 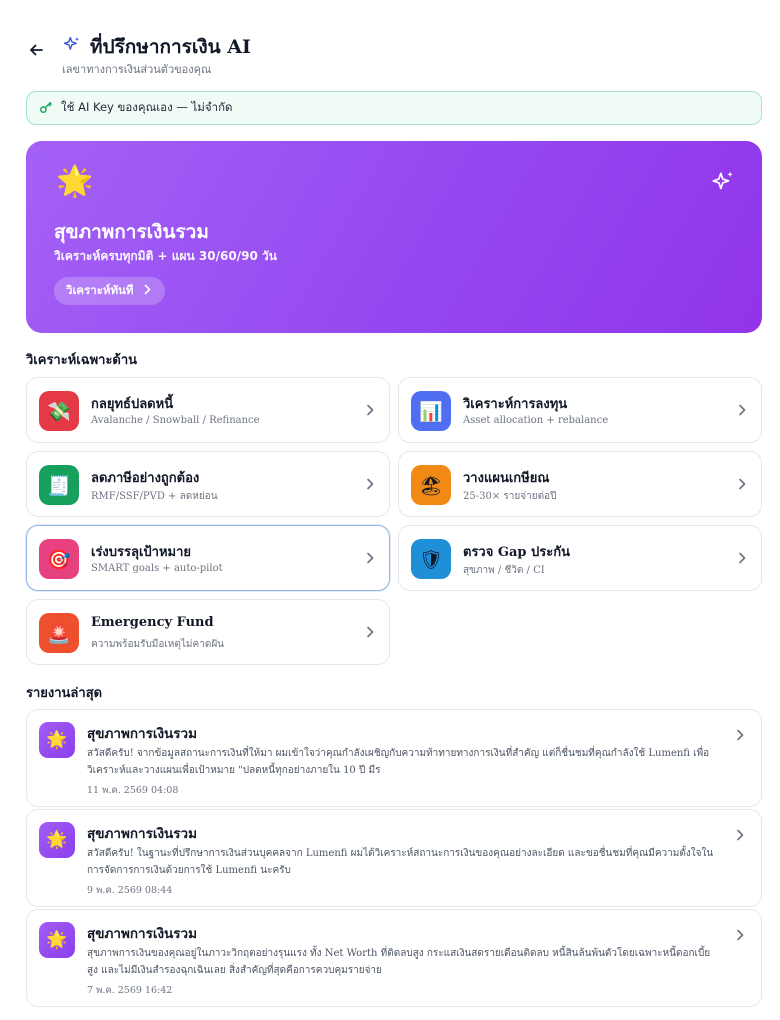 I want to click on tool-description: Asset allocation + rebalance, so click(x=536, y=420).